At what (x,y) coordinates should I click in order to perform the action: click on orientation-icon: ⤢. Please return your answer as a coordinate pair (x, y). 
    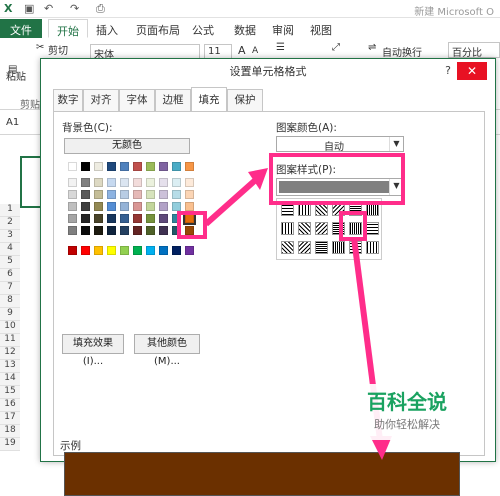
    Looking at the image, I should click on (336, 47).